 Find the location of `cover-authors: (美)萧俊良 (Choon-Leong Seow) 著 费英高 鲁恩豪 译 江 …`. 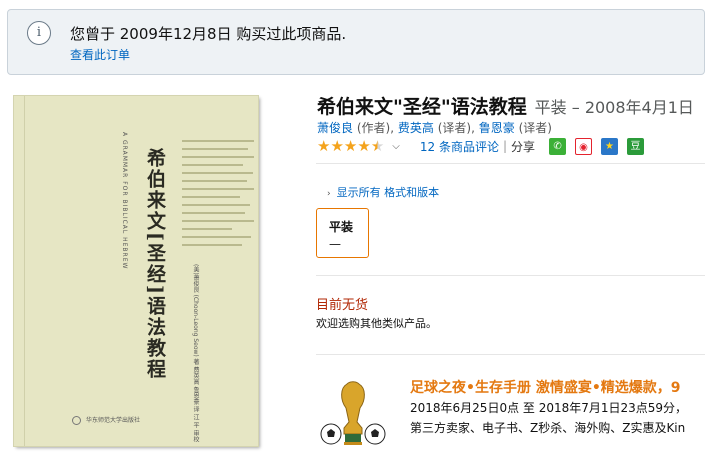

cover-authors: (美)萧俊良 (Choon-Leong Seow) 著 费英高 鲁恩豪 译 江 … is located at coordinates (195, 353).